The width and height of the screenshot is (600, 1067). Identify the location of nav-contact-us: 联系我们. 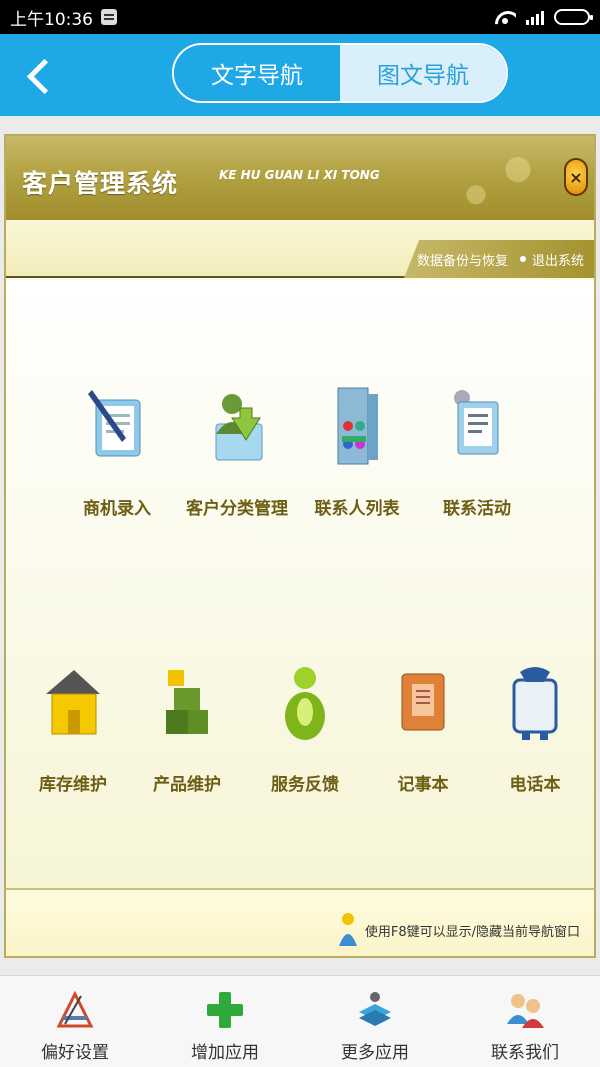
(525, 1021).